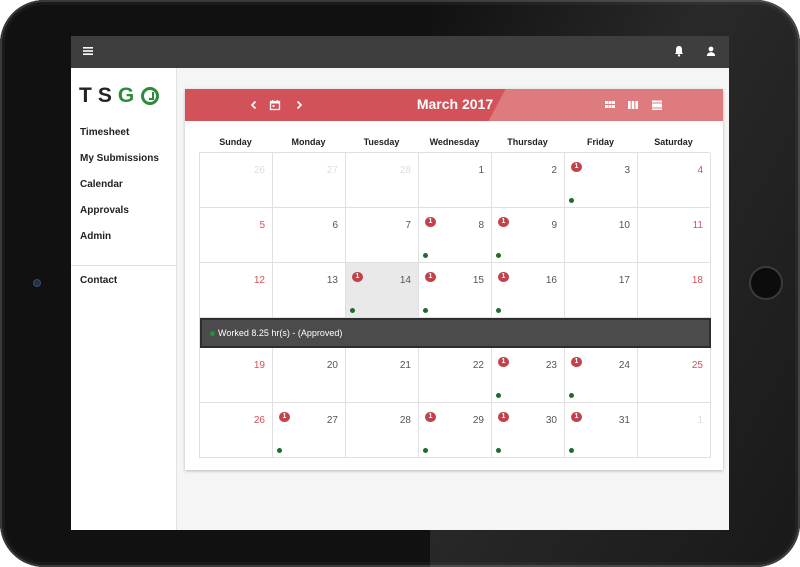 Image resolution: width=800 pixels, height=567 pixels. What do you see at coordinates (259, 280) in the screenshot?
I see `day-number: 12` at bounding box center [259, 280].